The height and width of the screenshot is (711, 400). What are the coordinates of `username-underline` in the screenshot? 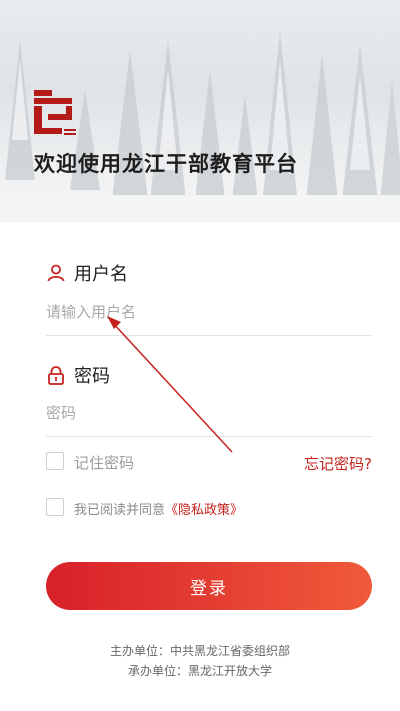 It's located at (209, 335).